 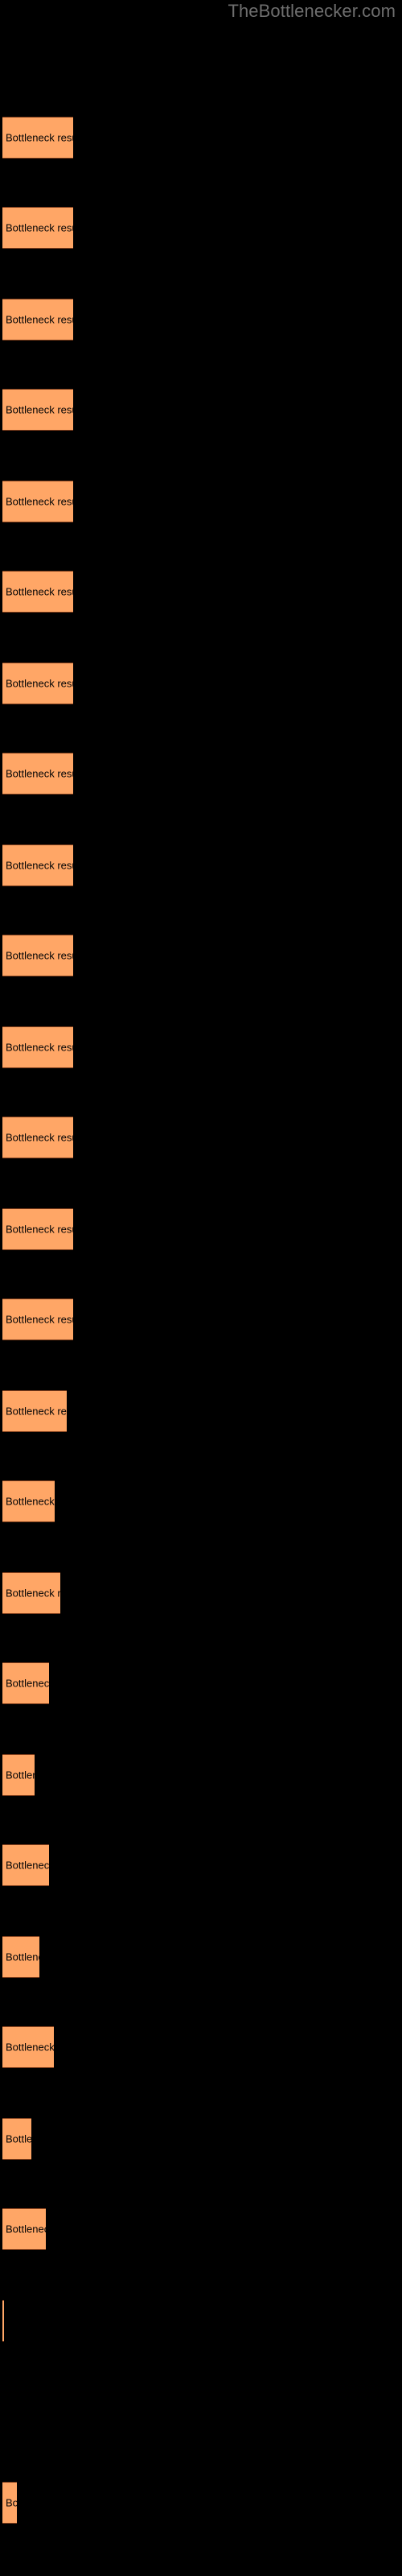 I want to click on bar-2: Bottleneck result, so click(x=37, y=228).